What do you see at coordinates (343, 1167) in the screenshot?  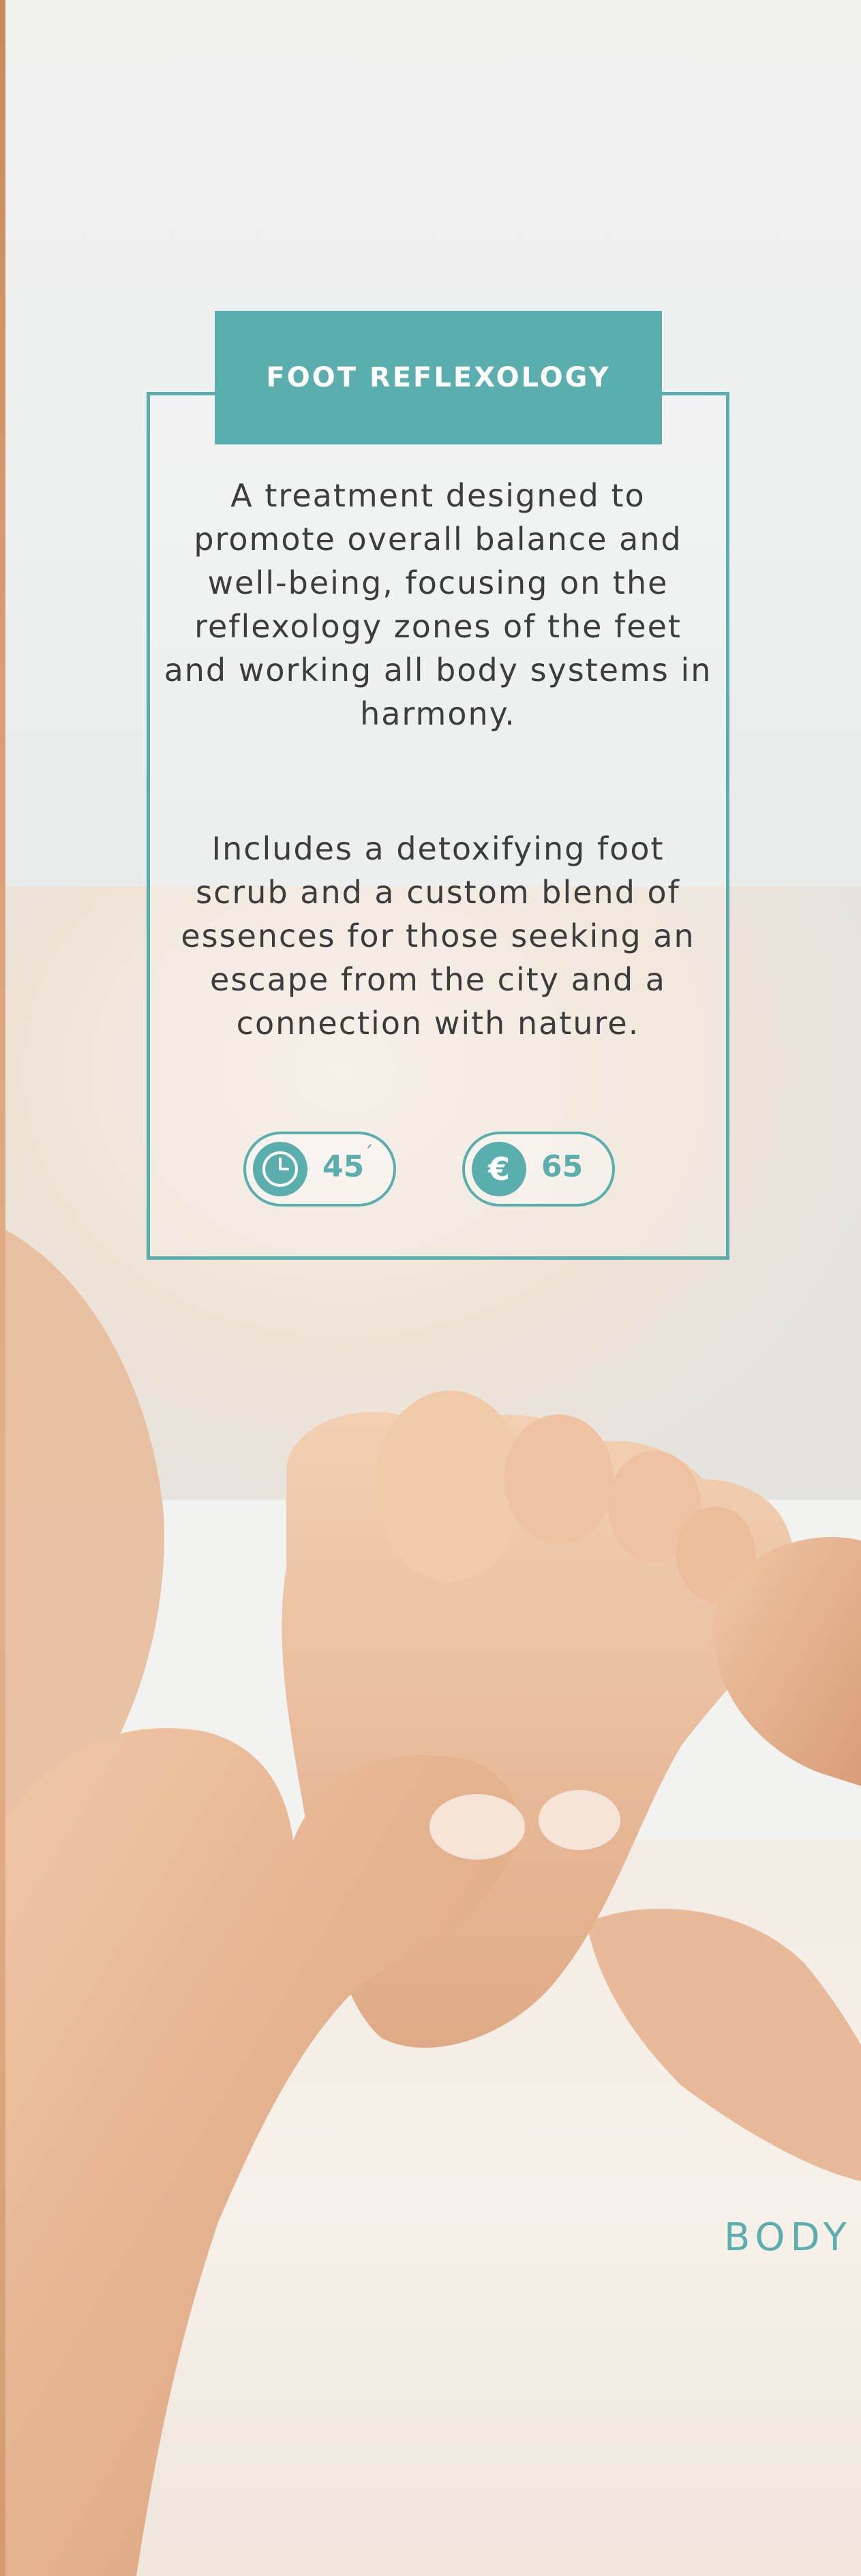 I see `duration-value: 45` at bounding box center [343, 1167].